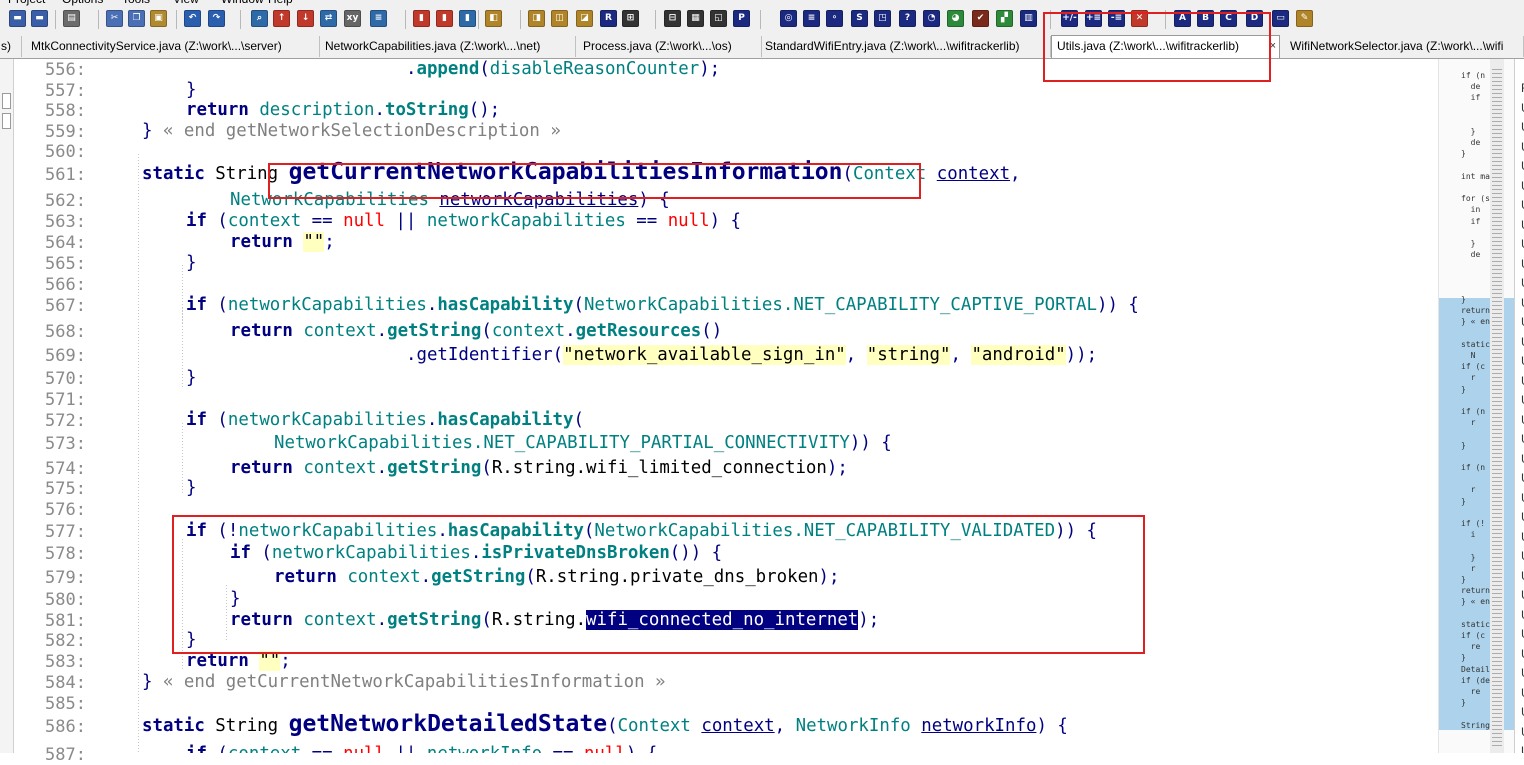  Describe the element at coordinates (305, 18) in the screenshot. I see `find-next-icon: ↓` at that location.